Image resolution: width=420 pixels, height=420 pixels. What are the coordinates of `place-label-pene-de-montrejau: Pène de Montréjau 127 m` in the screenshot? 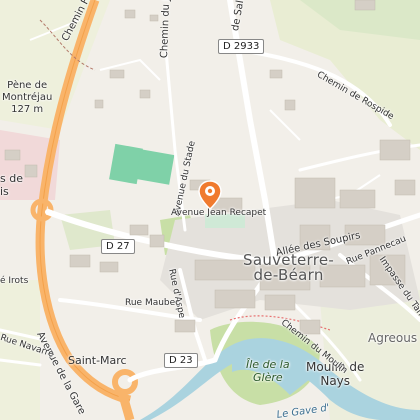 It's located at (27, 97).